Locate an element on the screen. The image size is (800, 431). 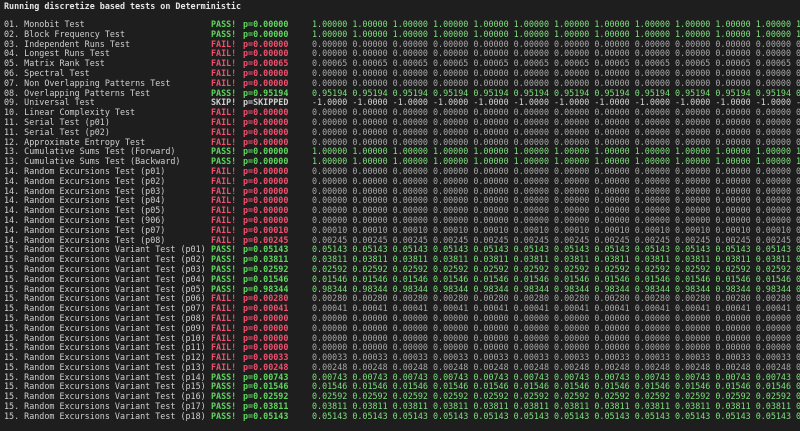
test-status: PASS! is located at coordinates (224, 415).